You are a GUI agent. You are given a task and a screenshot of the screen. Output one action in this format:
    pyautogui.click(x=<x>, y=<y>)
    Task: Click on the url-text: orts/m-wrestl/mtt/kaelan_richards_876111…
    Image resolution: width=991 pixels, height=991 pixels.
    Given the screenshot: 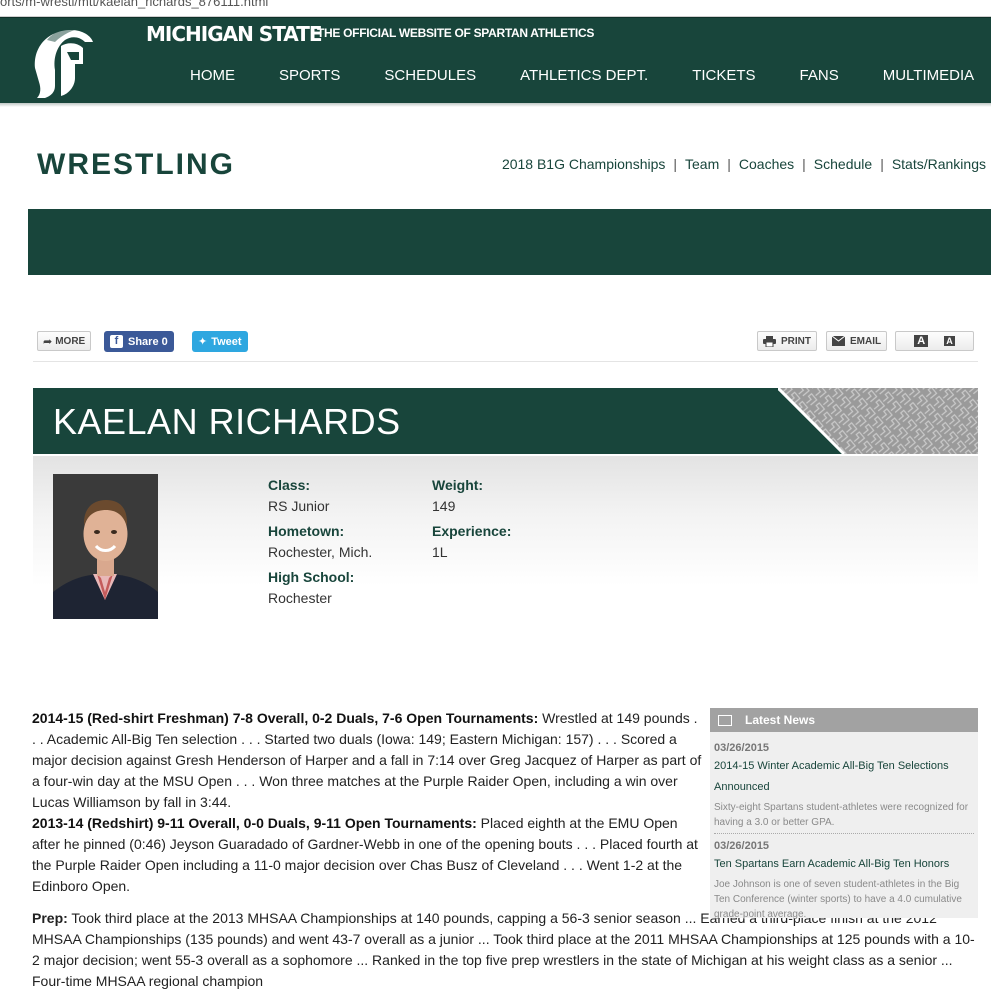 What is the action you would take?
    pyautogui.click(x=134, y=4)
    